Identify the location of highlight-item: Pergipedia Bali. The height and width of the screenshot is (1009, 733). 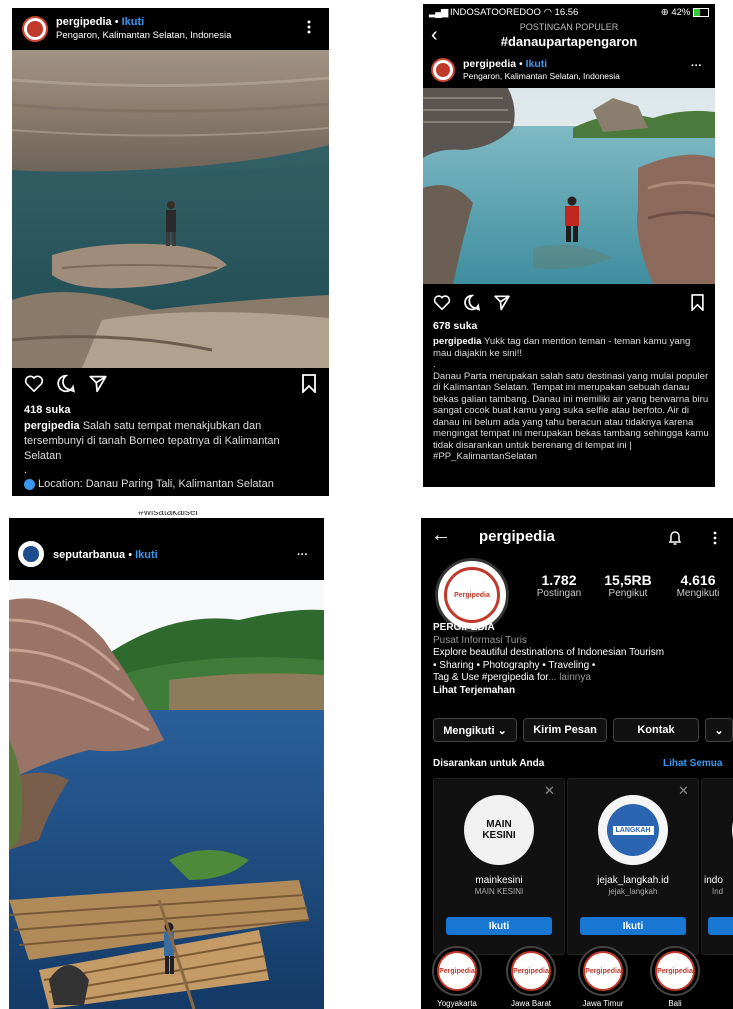
(675, 977).